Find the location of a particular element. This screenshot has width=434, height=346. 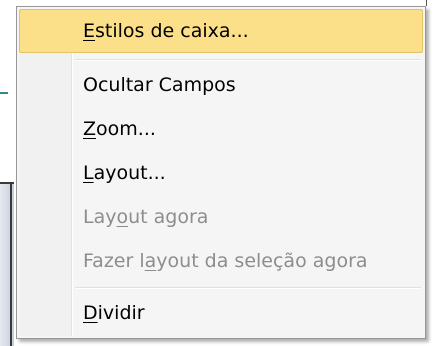

background-window-corner is located at coordinates (7, 187).